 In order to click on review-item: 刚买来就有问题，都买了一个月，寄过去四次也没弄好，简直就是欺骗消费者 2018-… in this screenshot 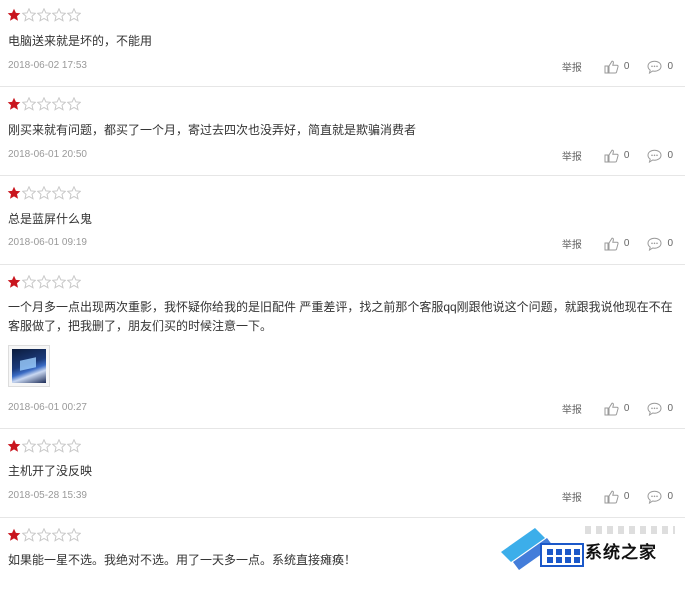, I will do `click(342, 131)`.